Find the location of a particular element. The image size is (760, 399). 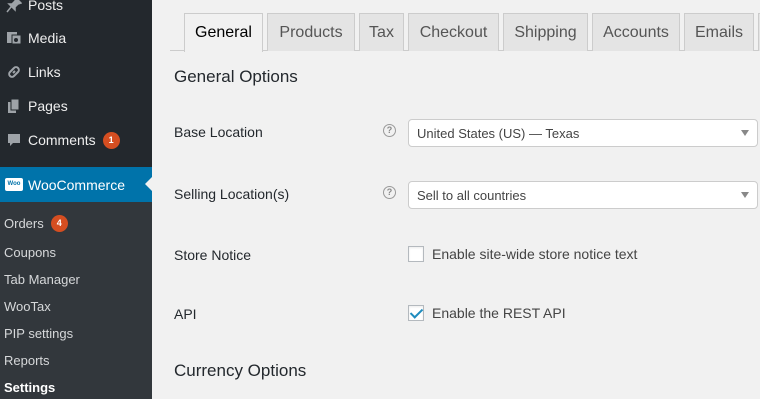

pages-icon is located at coordinates (14, 106).